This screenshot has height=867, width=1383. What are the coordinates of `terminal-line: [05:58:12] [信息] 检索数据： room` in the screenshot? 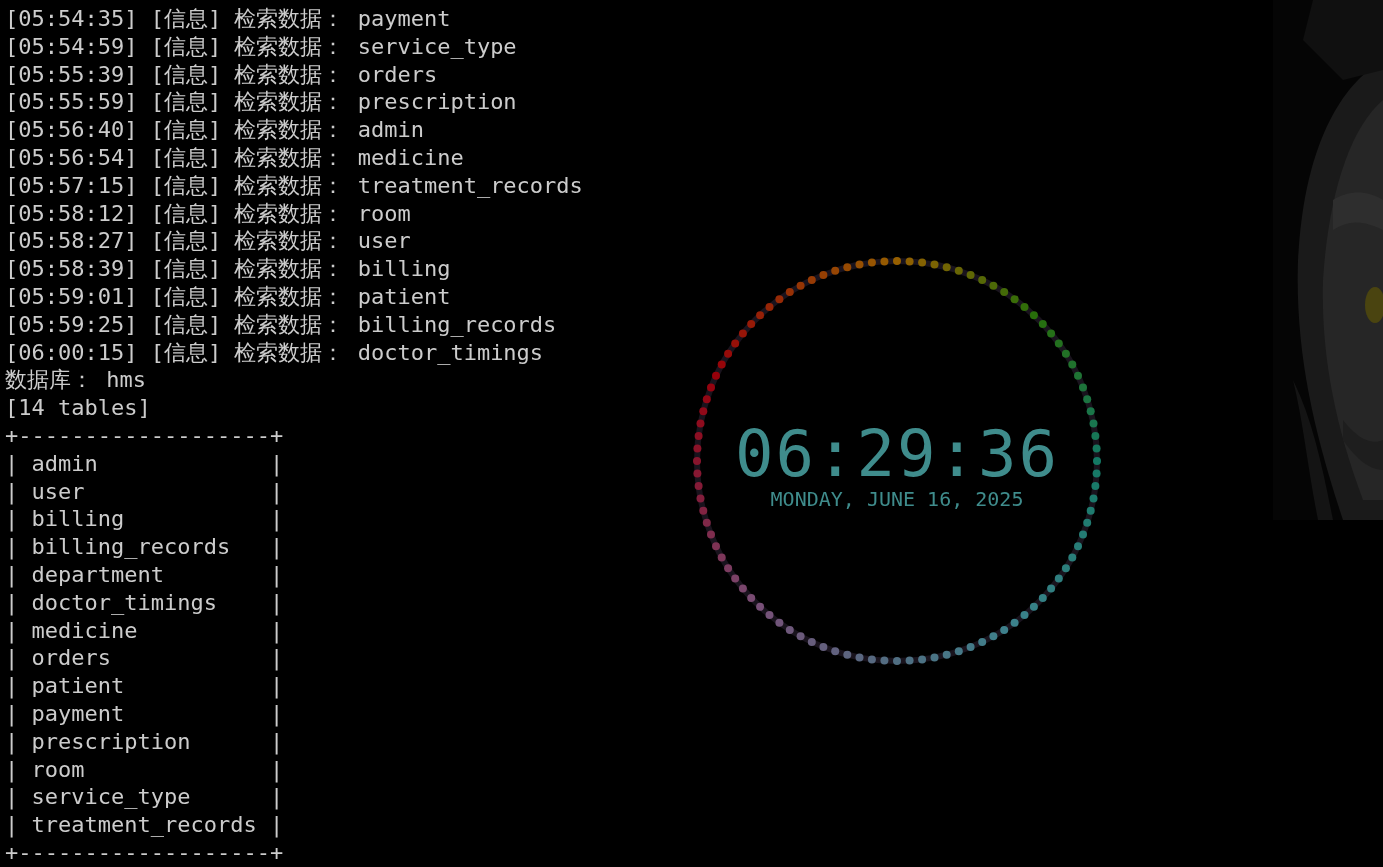 It's located at (208, 213).